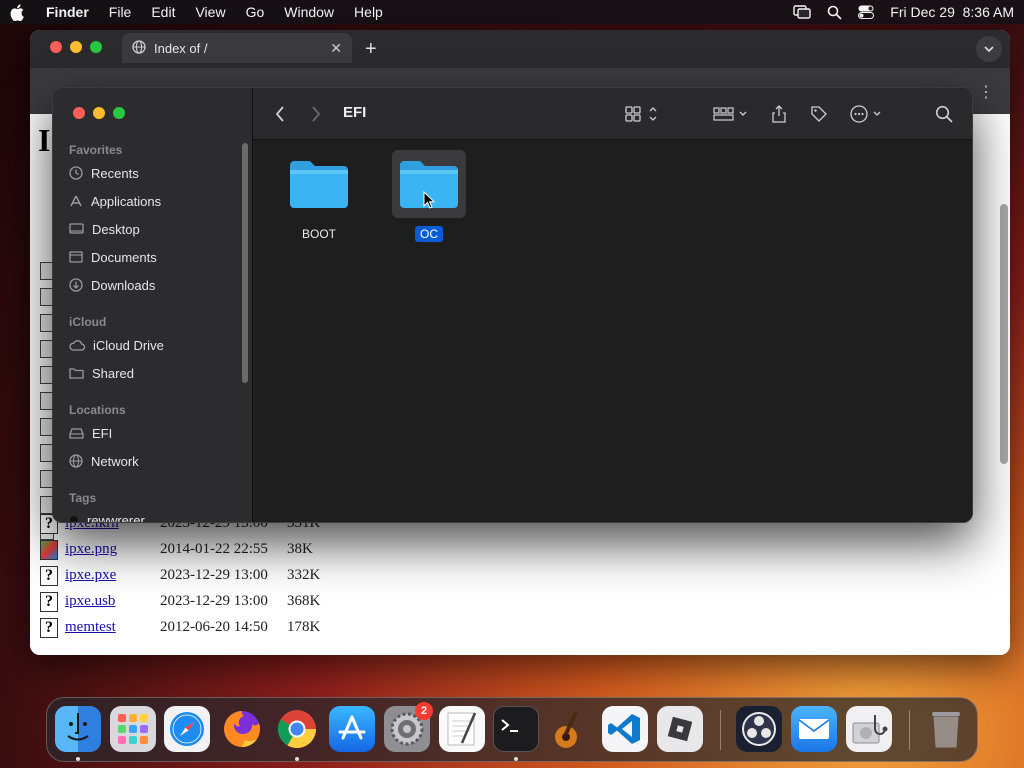 Image resolution: width=1024 pixels, height=768 pixels. What do you see at coordinates (304, 575) in the screenshot?
I see `file-size: 332K` at bounding box center [304, 575].